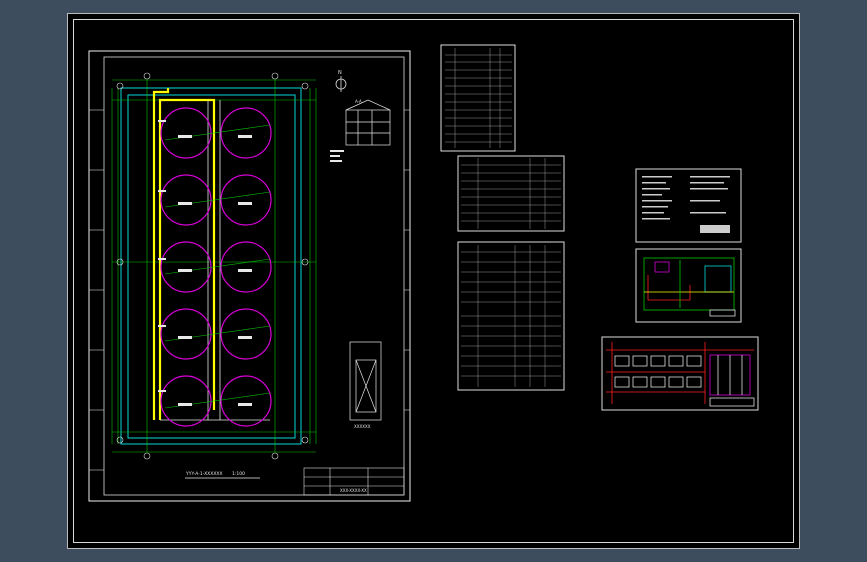  Describe the element at coordinates (204, 474) in the screenshot. I see `plan-title: YYY-A-1-XXXXXX` at that location.